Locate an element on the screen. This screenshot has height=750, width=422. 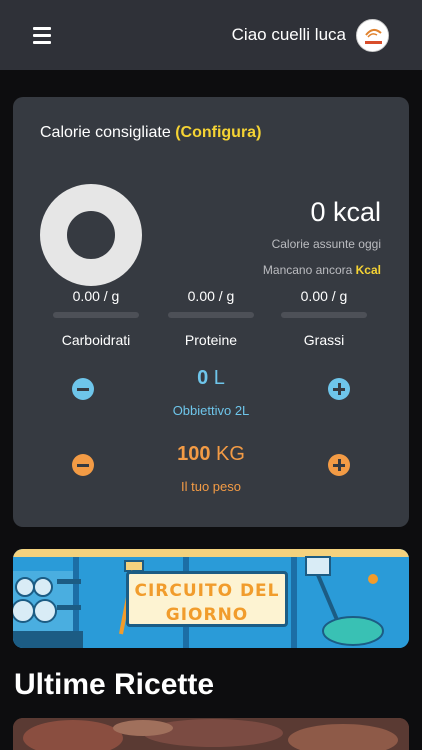
weight-amount-value: 100 is located at coordinates (194, 454).